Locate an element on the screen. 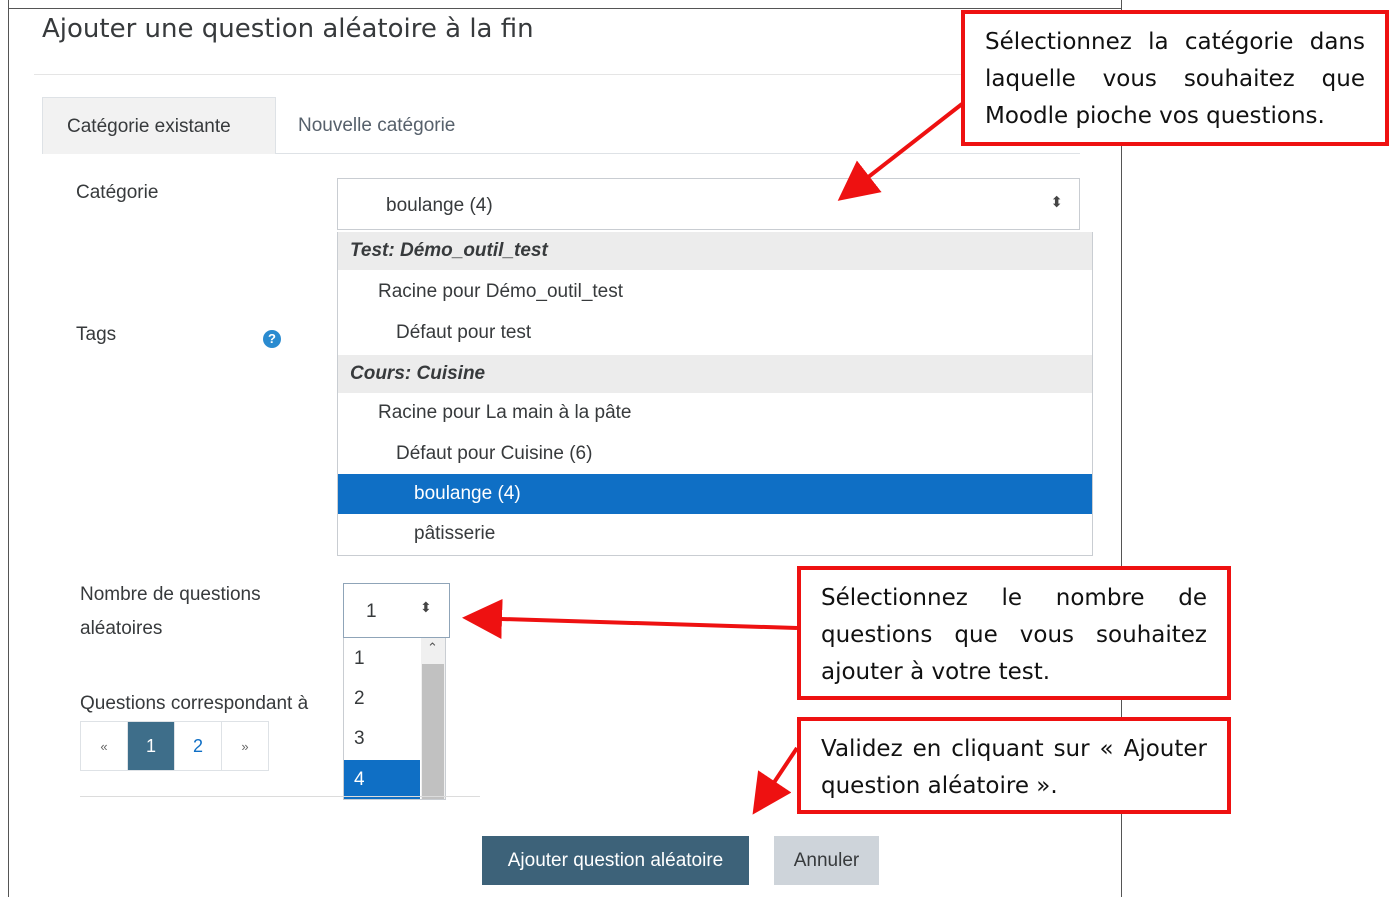 This screenshot has width=1389, height=897. dropdown-scrollbar: ⌃ is located at coordinates (433, 718).